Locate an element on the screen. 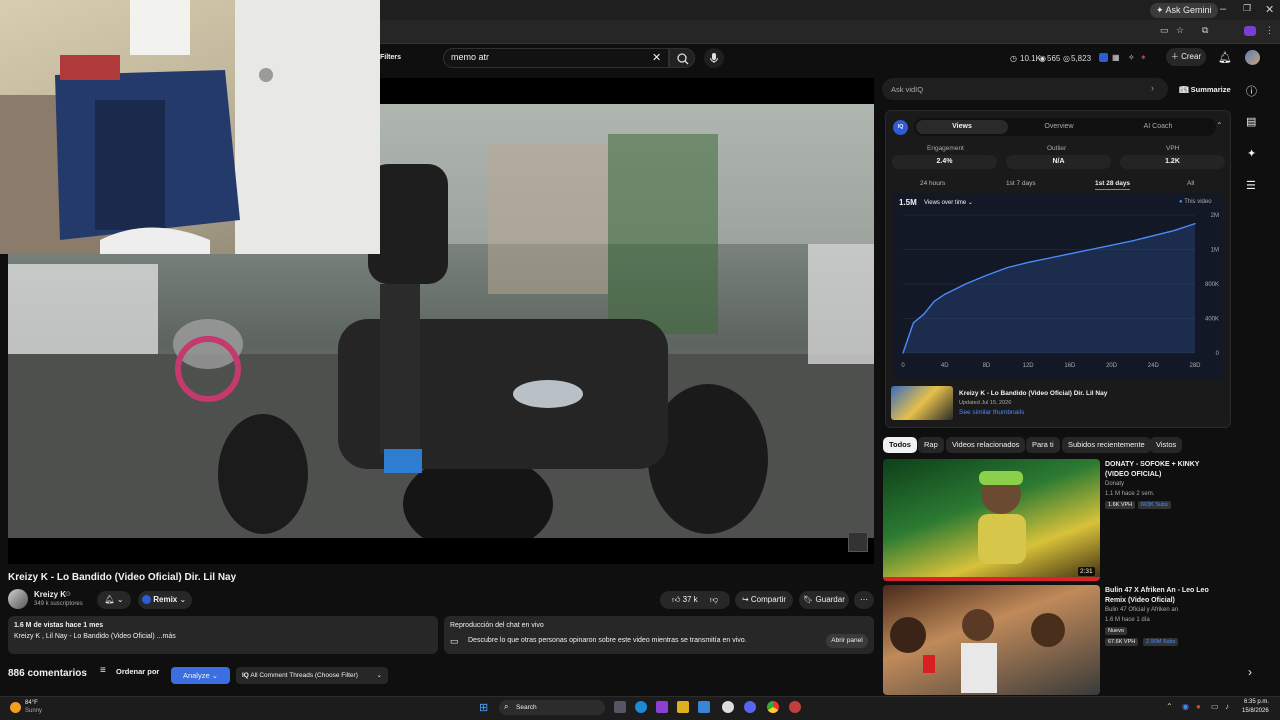 Image resolution: width=1280 pixels, height=720 pixels. rec-channel: Bulin 47 Oficial y Afriken an is located at coordinates (1141, 610).